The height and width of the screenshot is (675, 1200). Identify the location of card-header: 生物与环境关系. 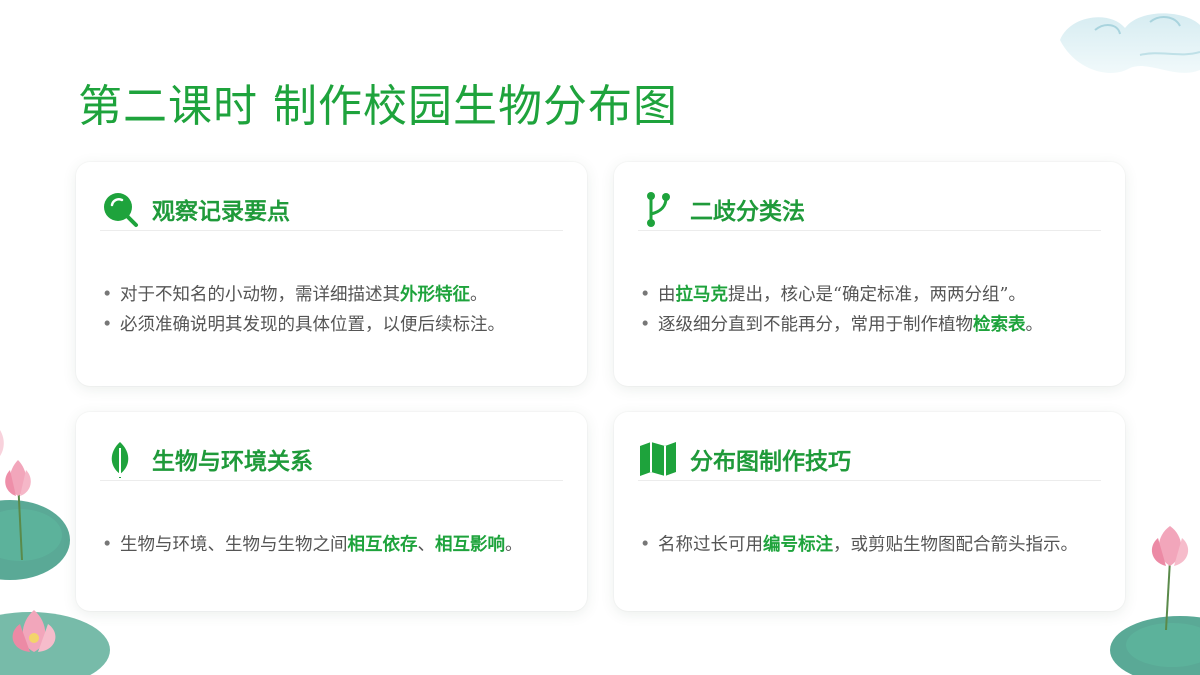
(331, 459).